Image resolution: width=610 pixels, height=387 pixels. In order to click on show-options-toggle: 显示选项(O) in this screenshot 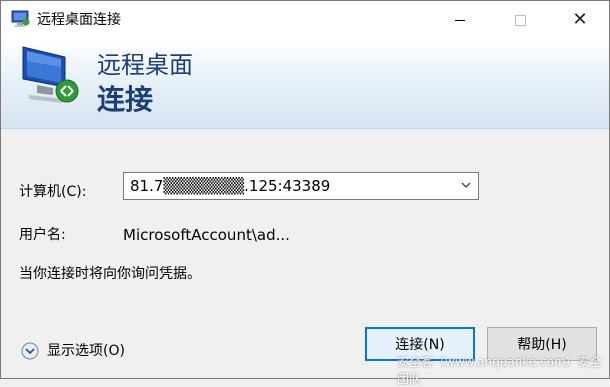, I will do `click(73, 351)`.